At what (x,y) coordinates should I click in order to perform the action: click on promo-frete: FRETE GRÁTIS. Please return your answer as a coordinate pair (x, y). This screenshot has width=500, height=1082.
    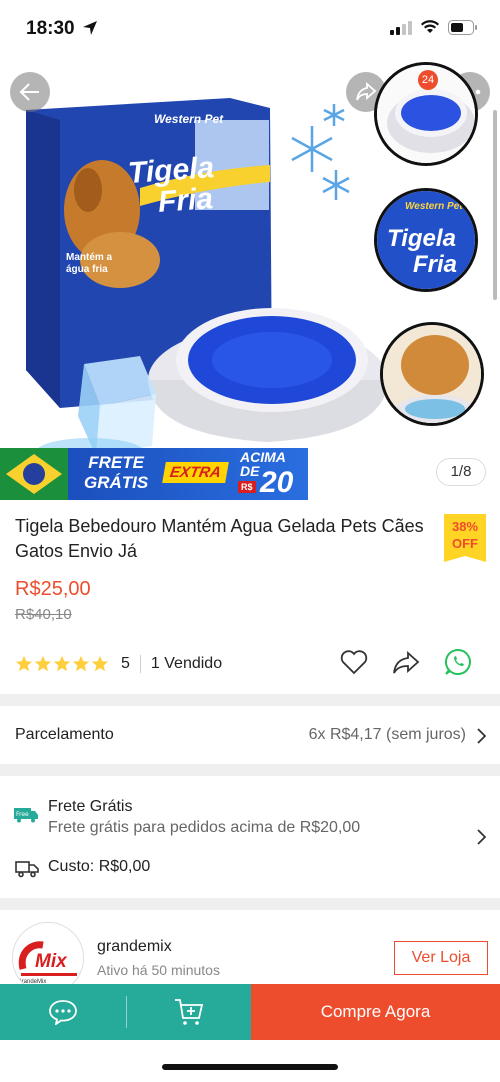
    Looking at the image, I should click on (116, 473).